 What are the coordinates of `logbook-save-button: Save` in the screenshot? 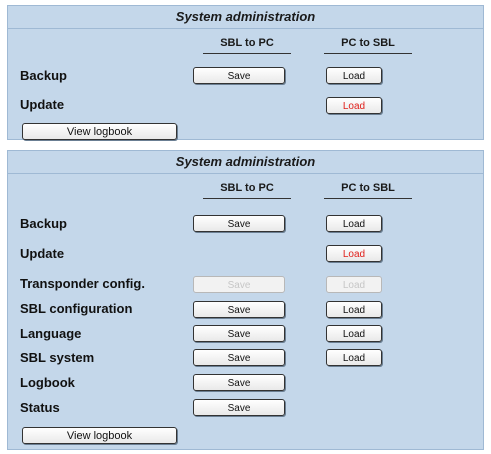 It's located at (239, 382).